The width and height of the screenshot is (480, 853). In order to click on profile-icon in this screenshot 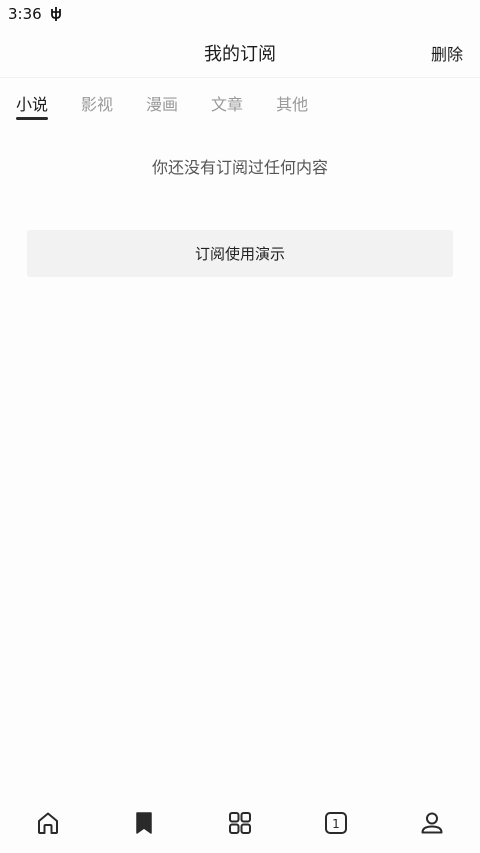, I will do `click(432, 823)`.